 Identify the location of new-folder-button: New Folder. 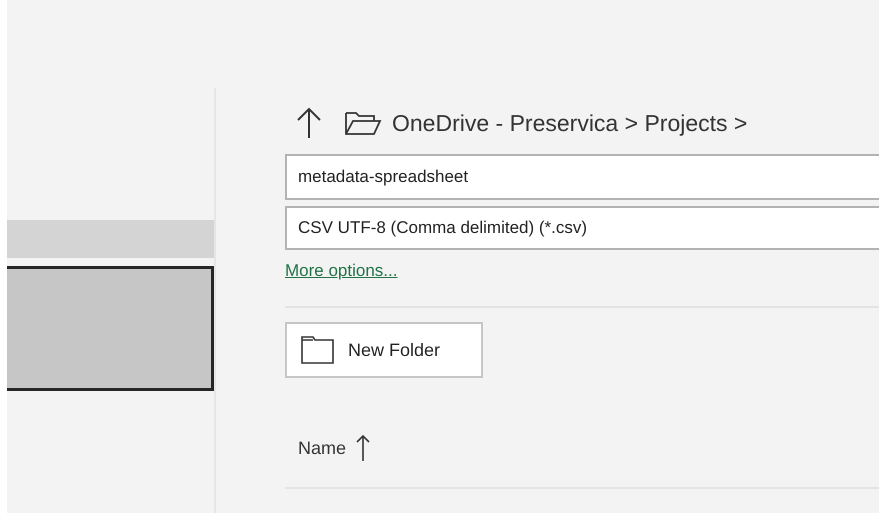
(384, 350).